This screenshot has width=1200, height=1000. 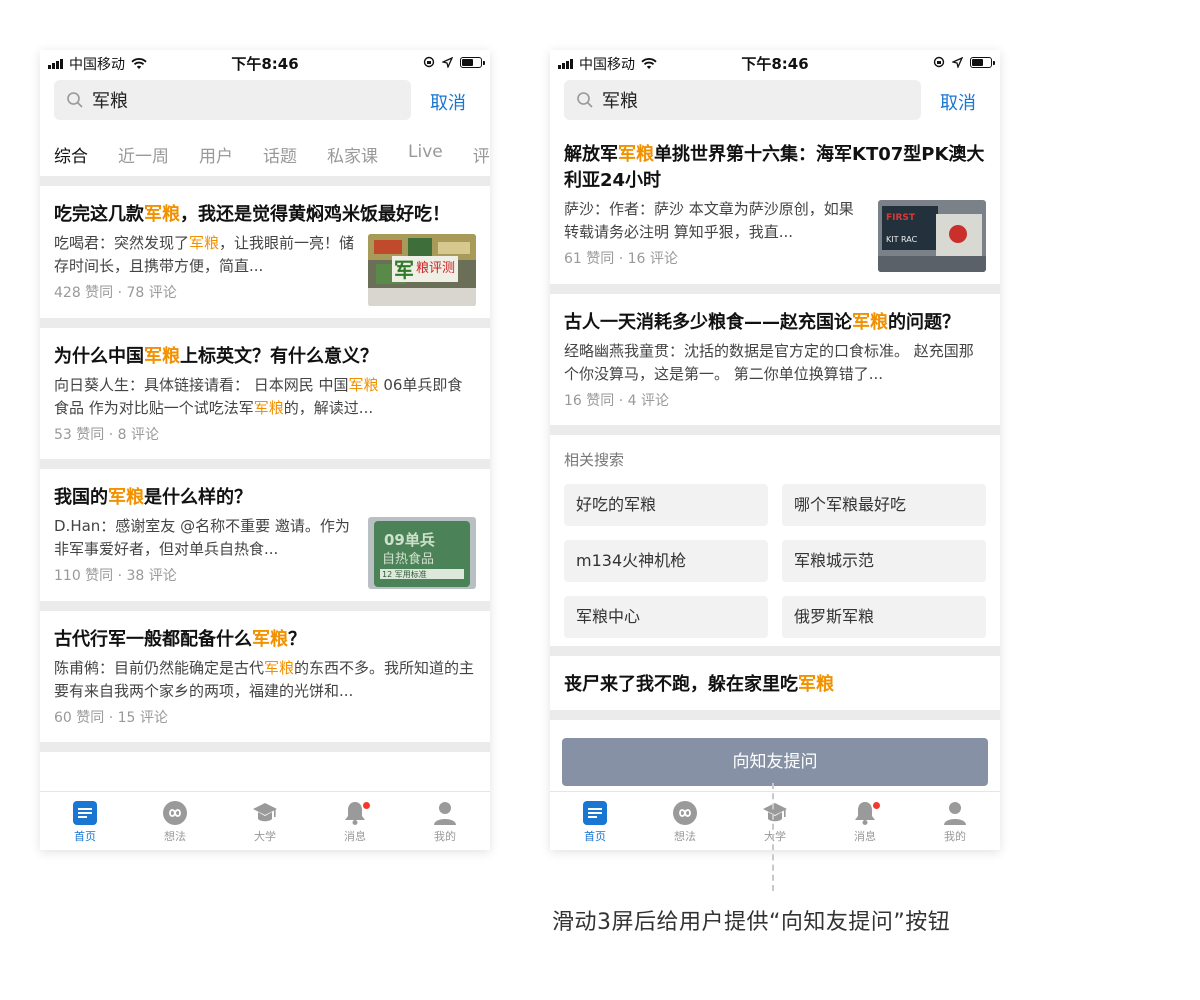 I want to click on search-query: 军粮, so click(x=620, y=101).